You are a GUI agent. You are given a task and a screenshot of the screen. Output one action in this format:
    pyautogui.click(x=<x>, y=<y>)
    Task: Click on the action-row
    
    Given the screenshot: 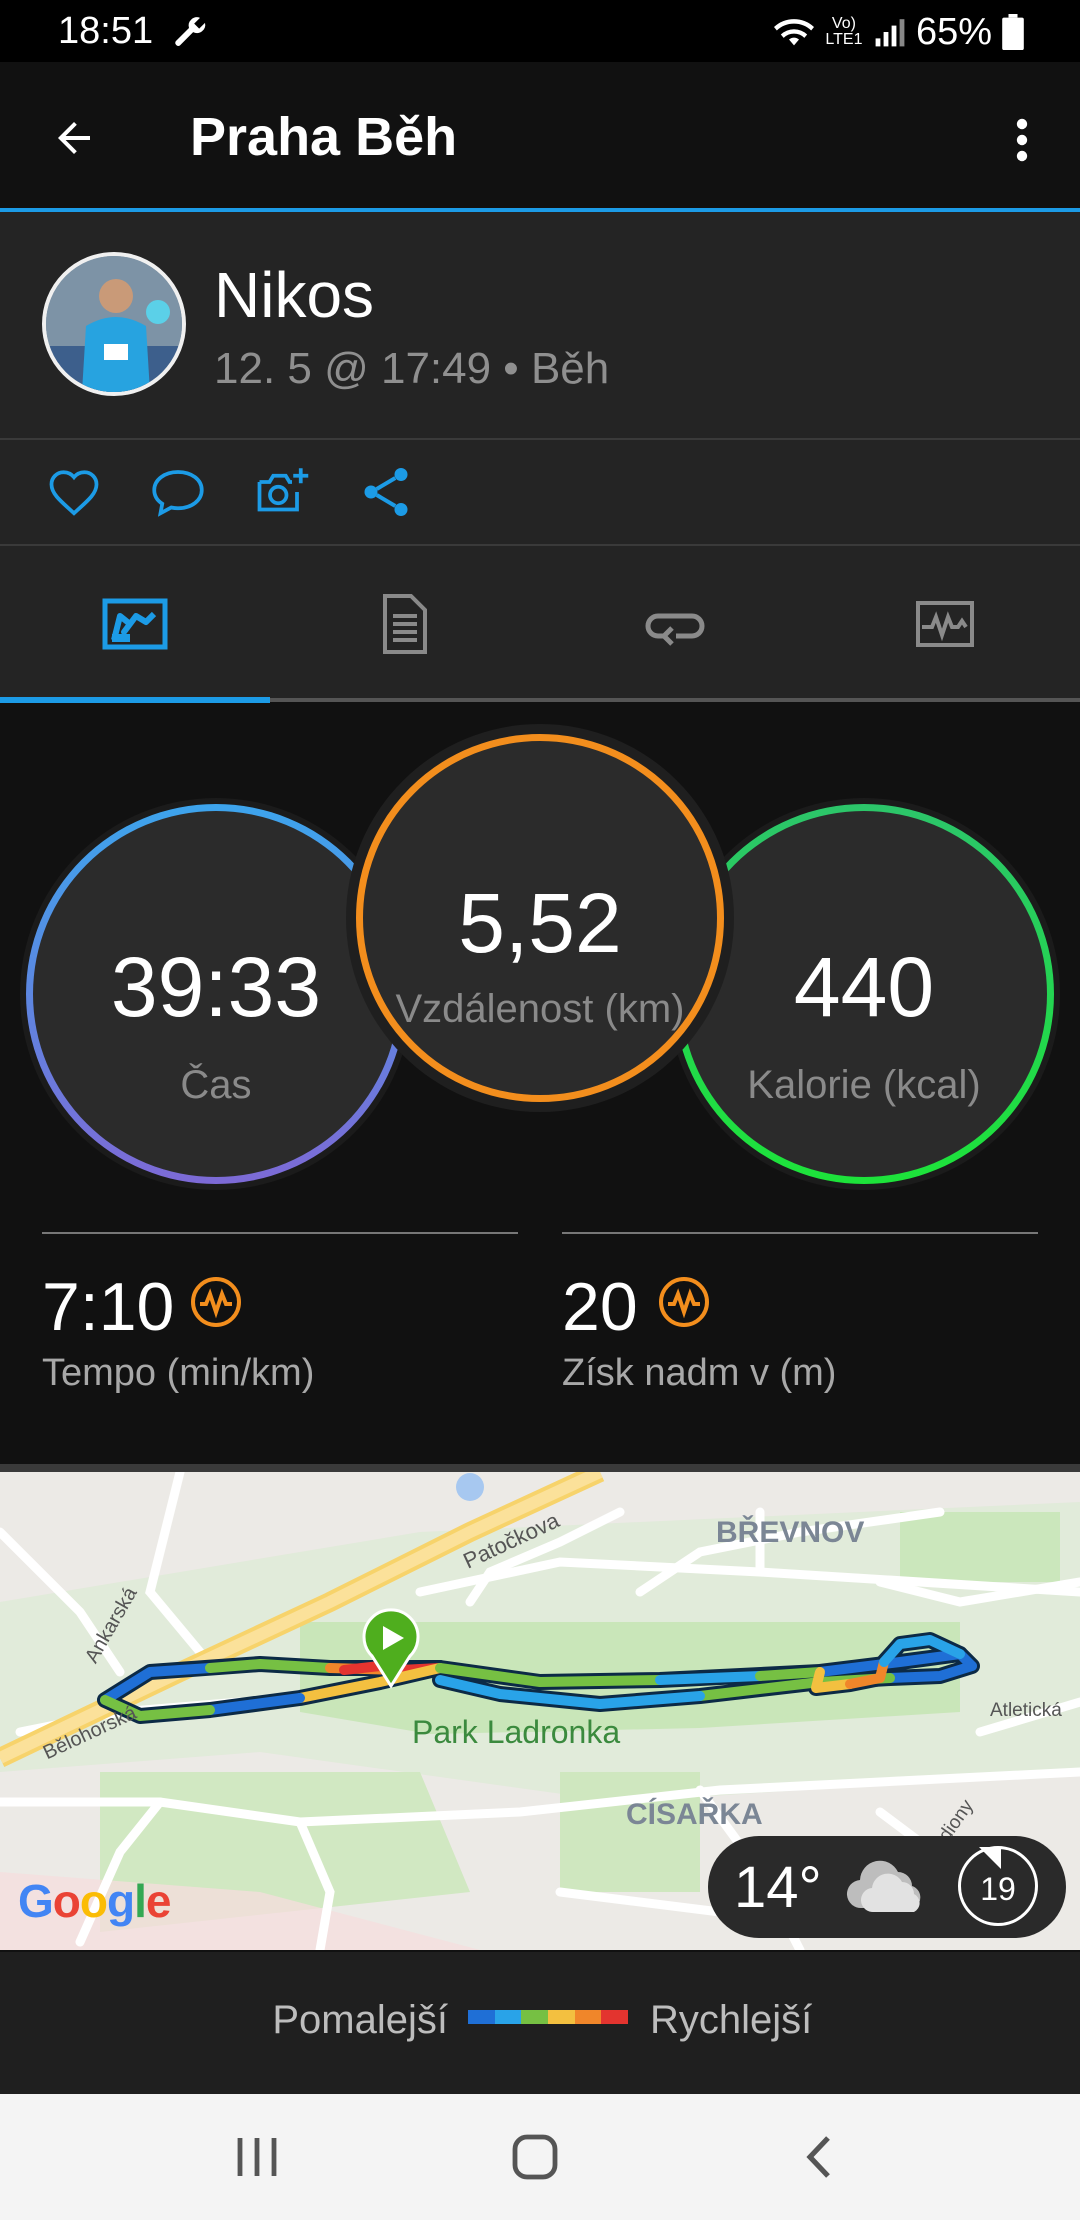 What is the action you would take?
    pyautogui.click(x=540, y=493)
    